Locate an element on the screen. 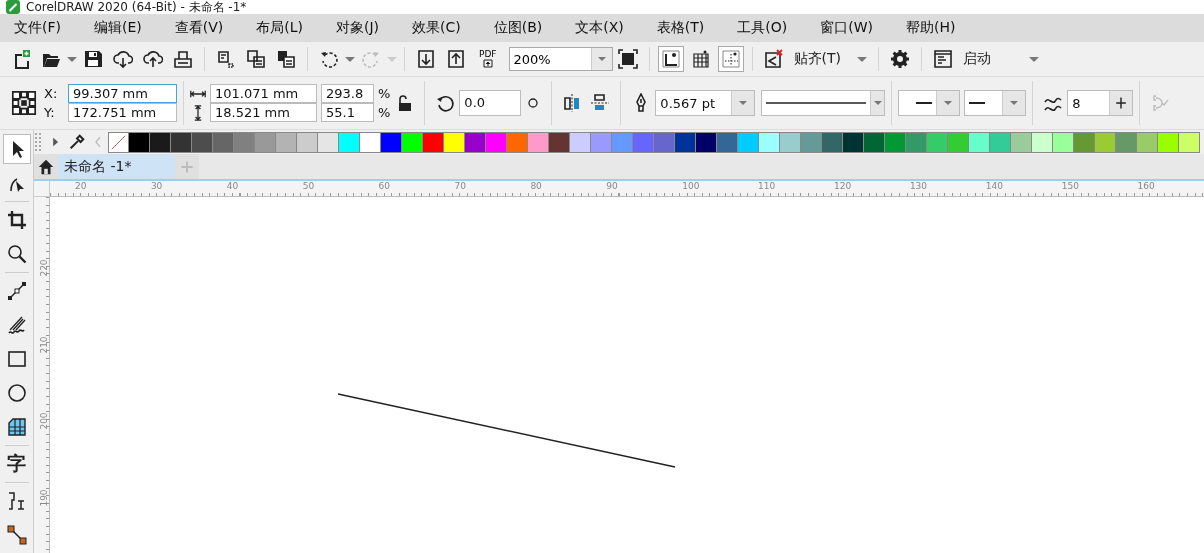 The height and width of the screenshot is (553, 1204). rulers-toggle-button is located at coordinates (670, 59).